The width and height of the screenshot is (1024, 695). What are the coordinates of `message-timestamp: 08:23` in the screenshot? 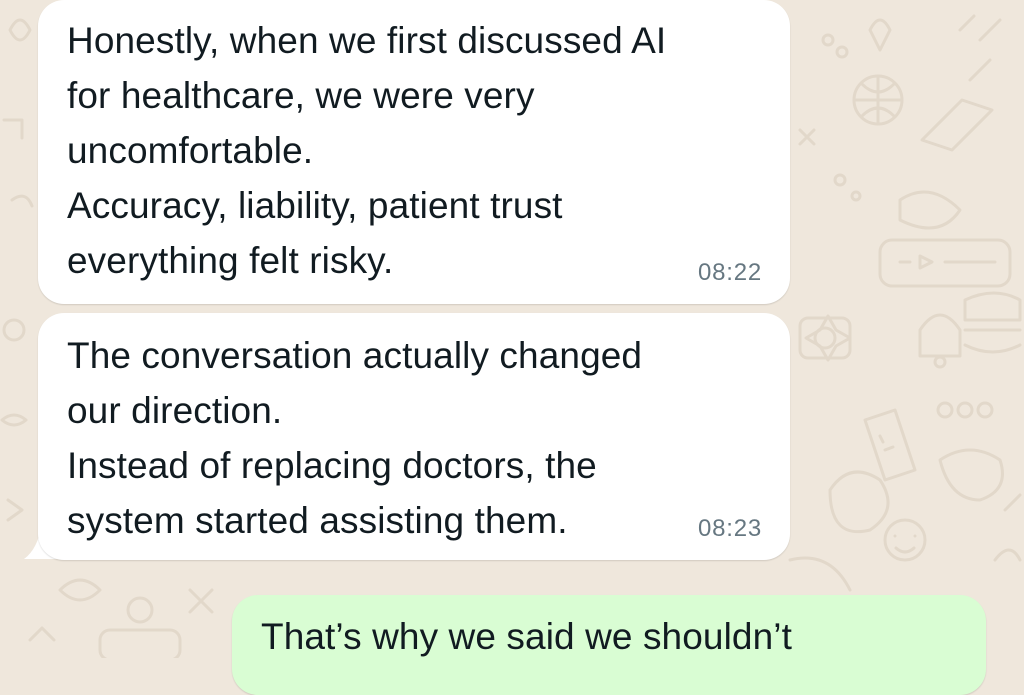 It's located at (729, 528).